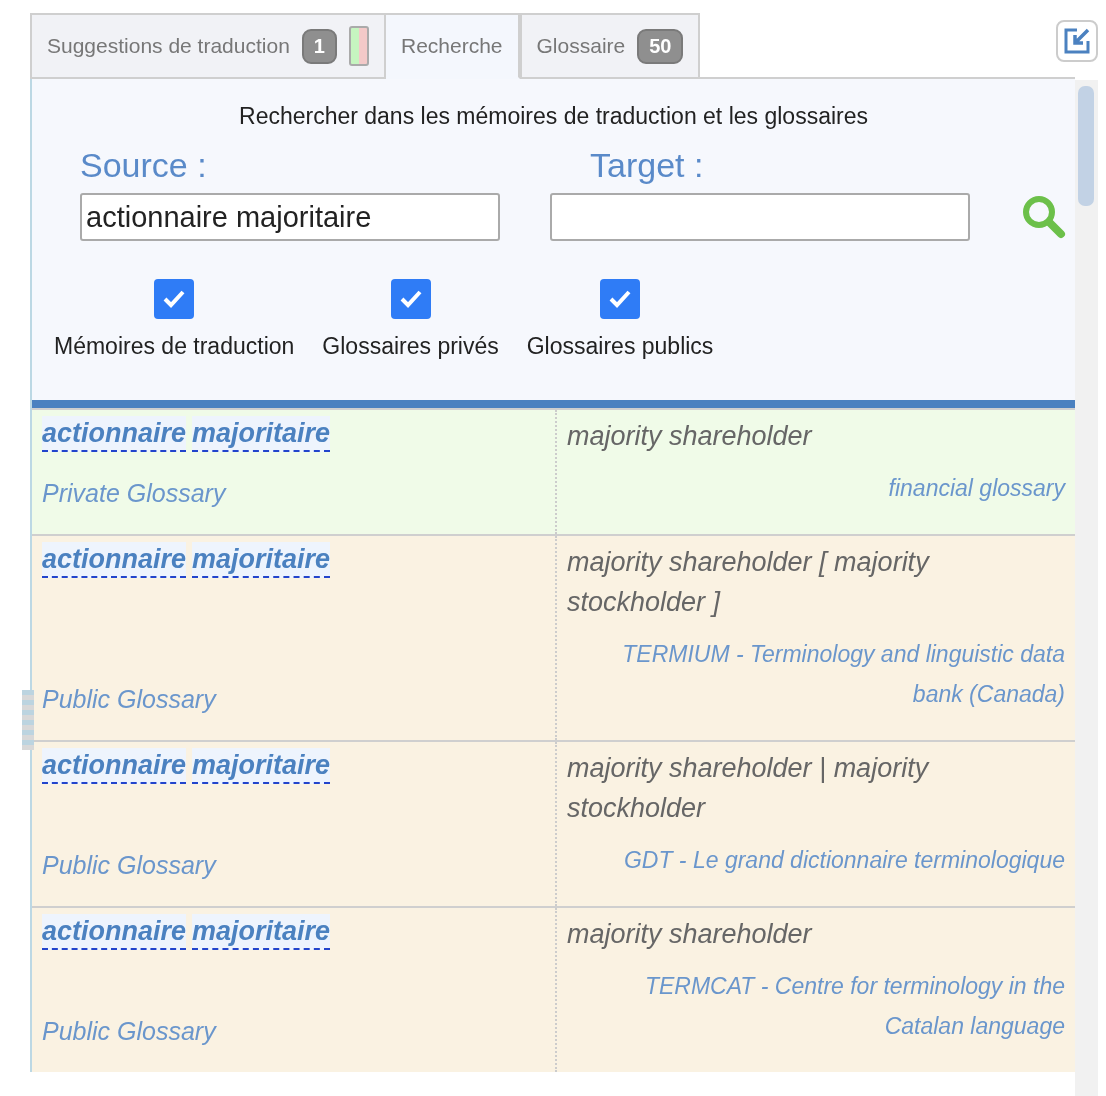 The height and width of the screenshot is (1096, 1106). Describe the element at coordinates (854, 1006) in the screenshot. I see `glossary-name: TERMCAT - Centre for terminology in the Catalan language` at that location.